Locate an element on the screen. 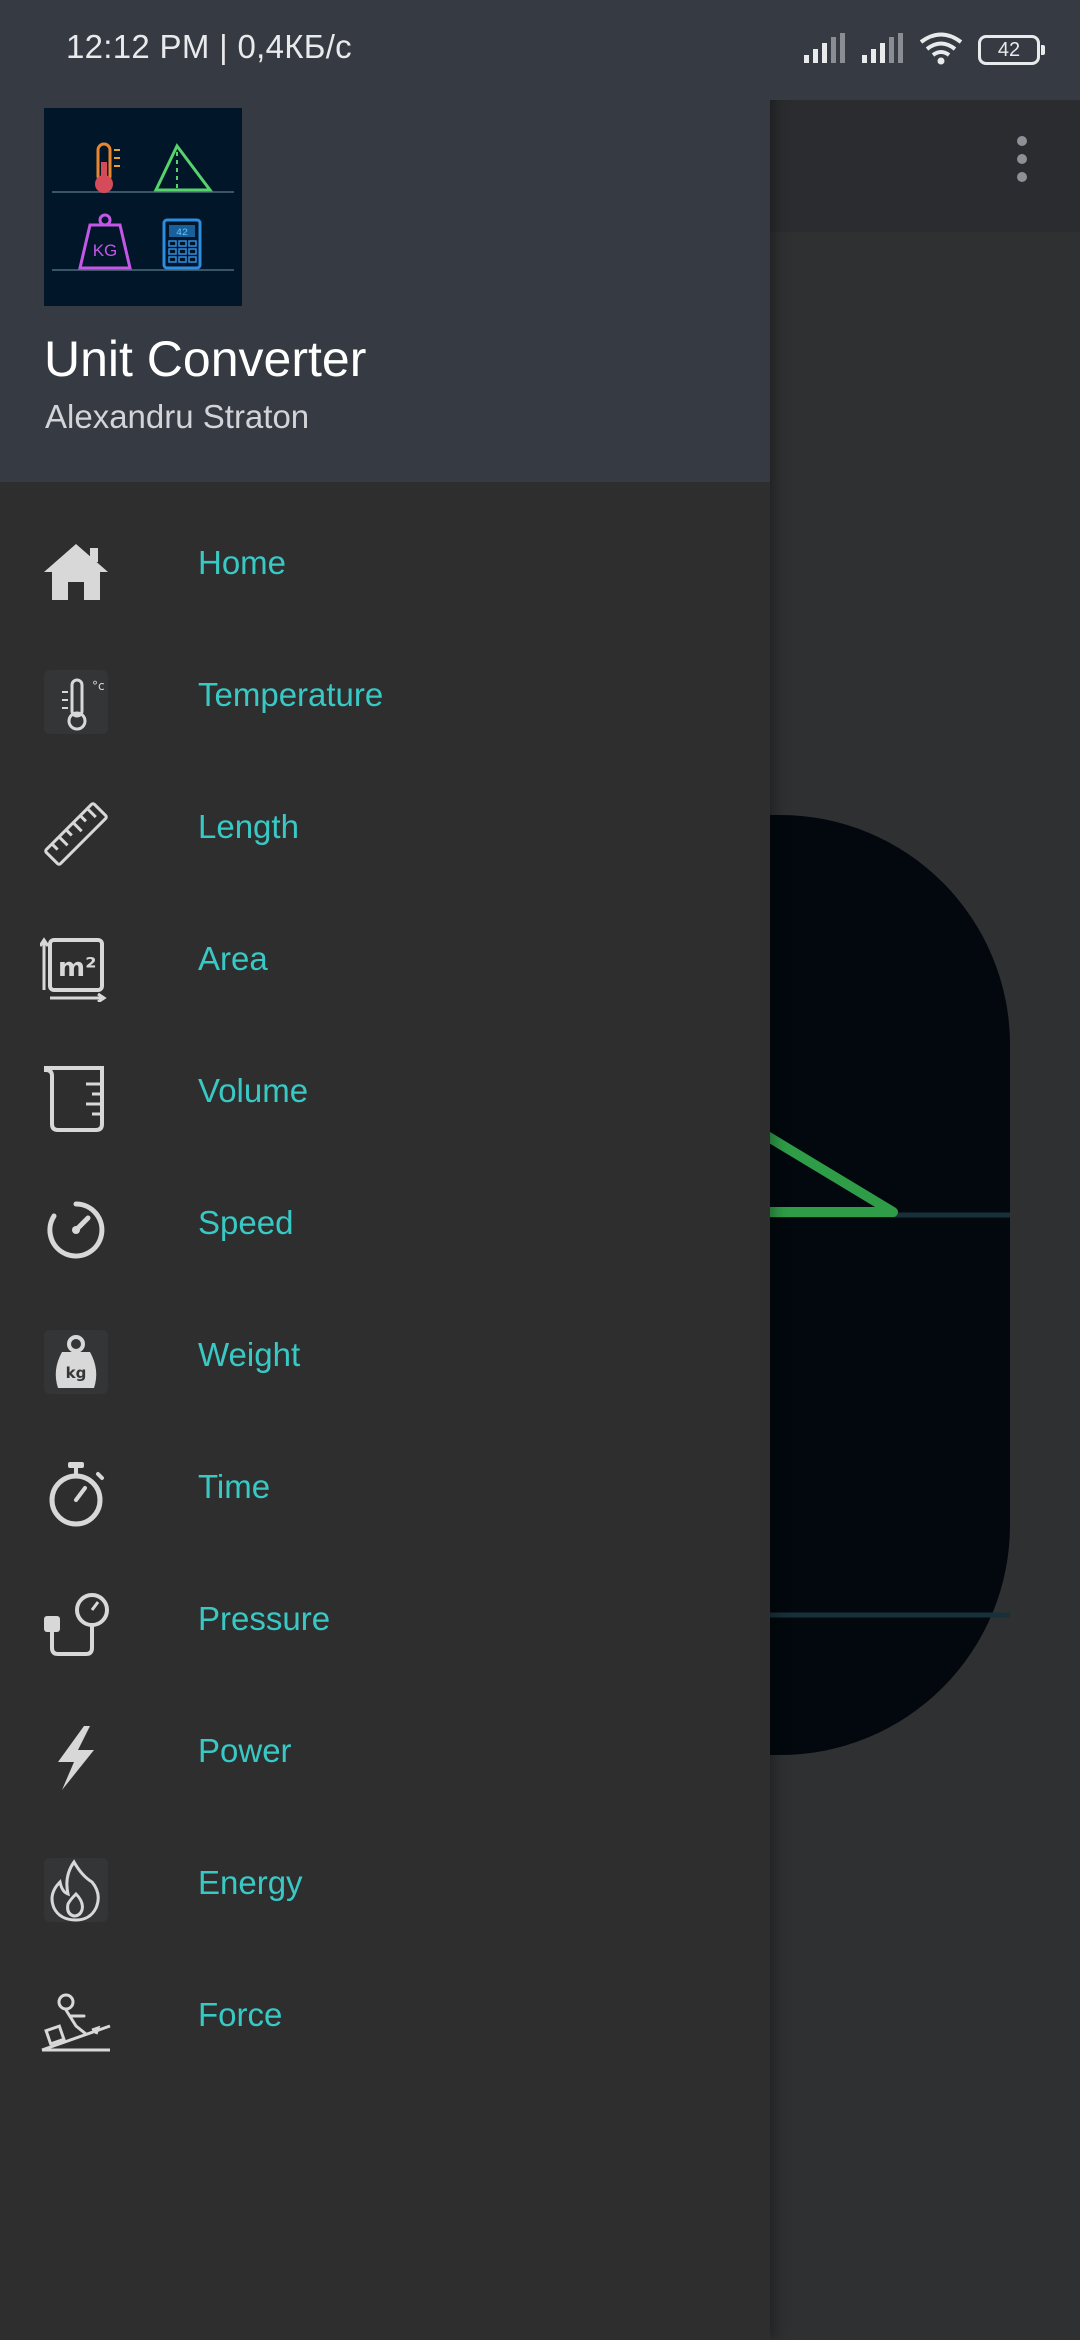  menu-item-volume: Volume is located at coordinates (385, 1094).